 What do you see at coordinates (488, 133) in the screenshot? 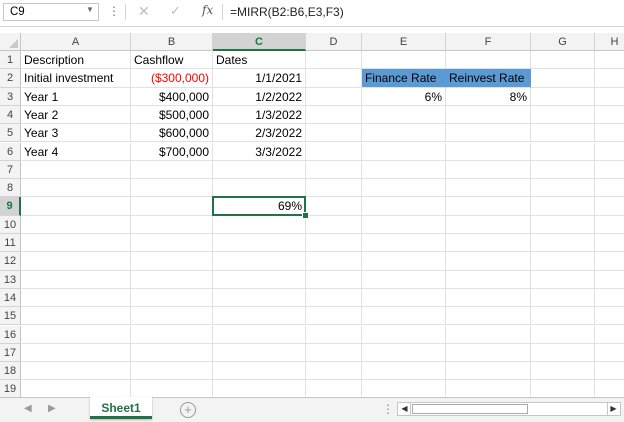
I see `cell-f5` at bounding box center [488, 133].